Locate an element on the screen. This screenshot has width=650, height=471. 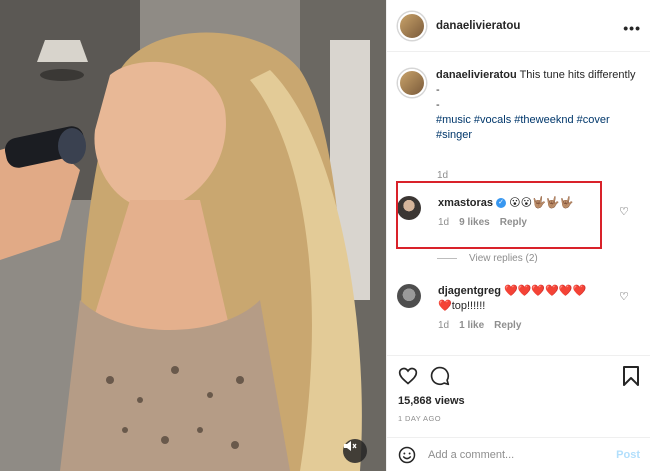
comment-input is located at coordinates (515, 454).